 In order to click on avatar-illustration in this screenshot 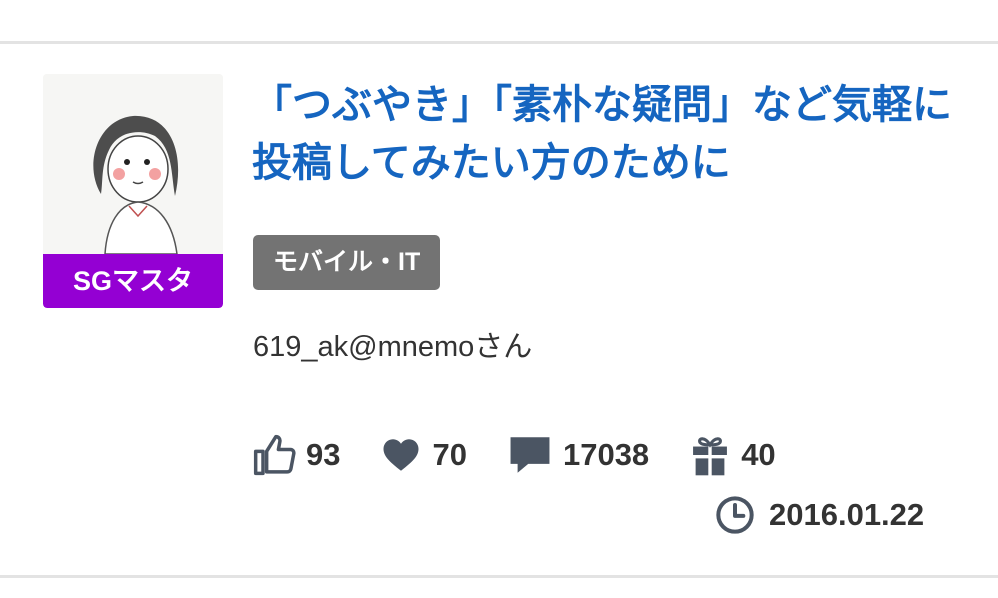, I will do `click(133, 164)`.